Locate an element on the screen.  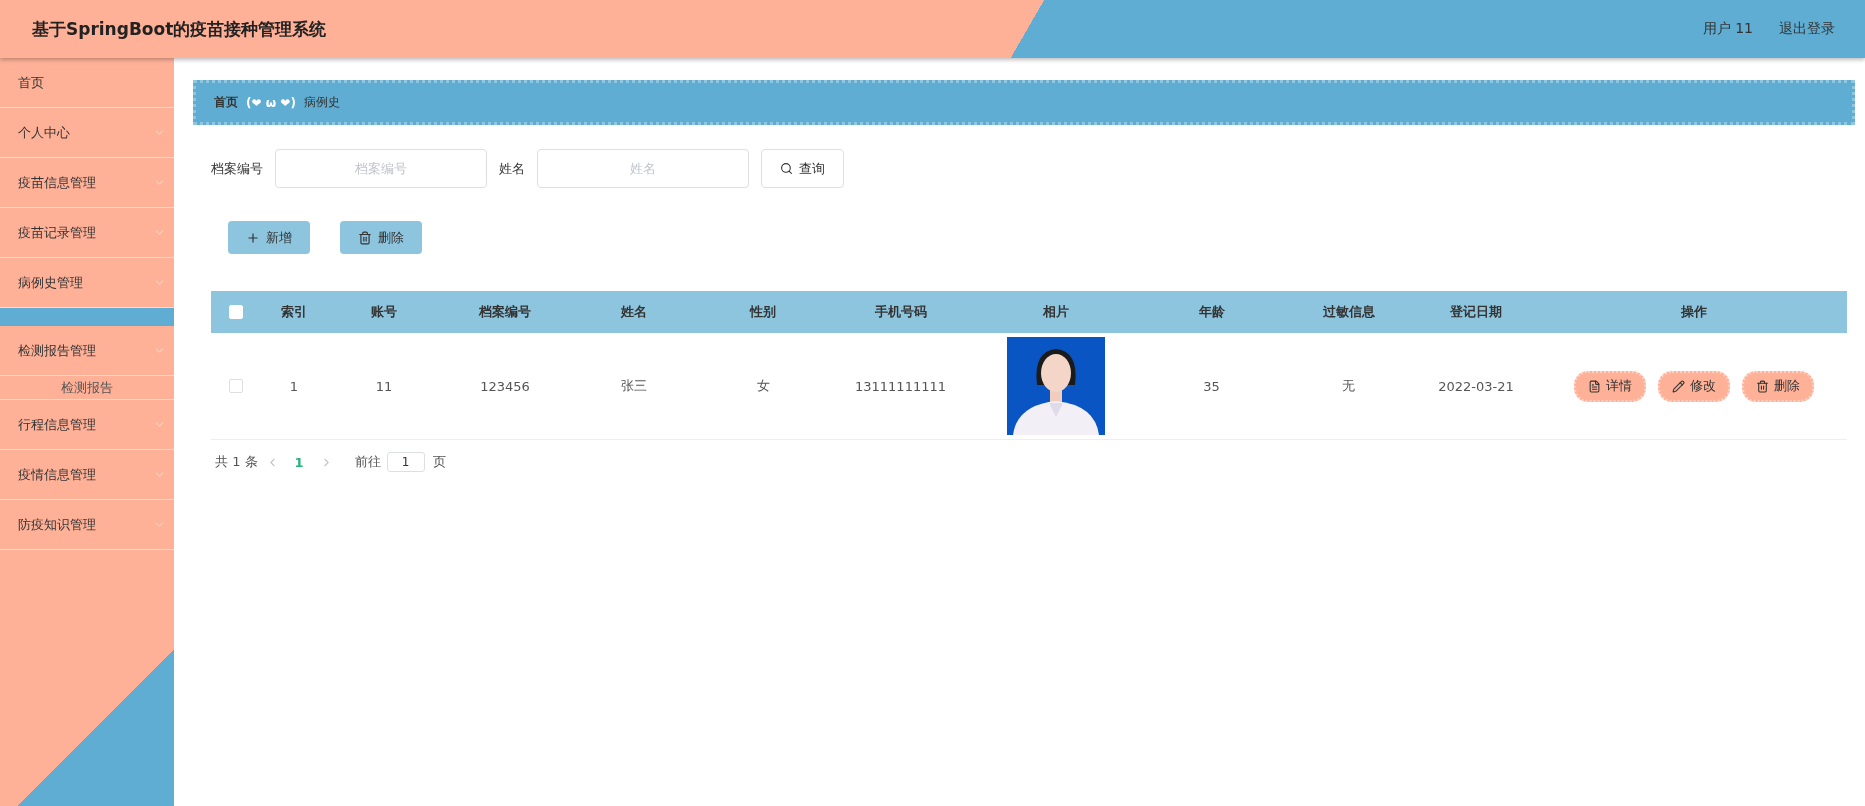
pencil-icon is located at coordinates (1678, 386).